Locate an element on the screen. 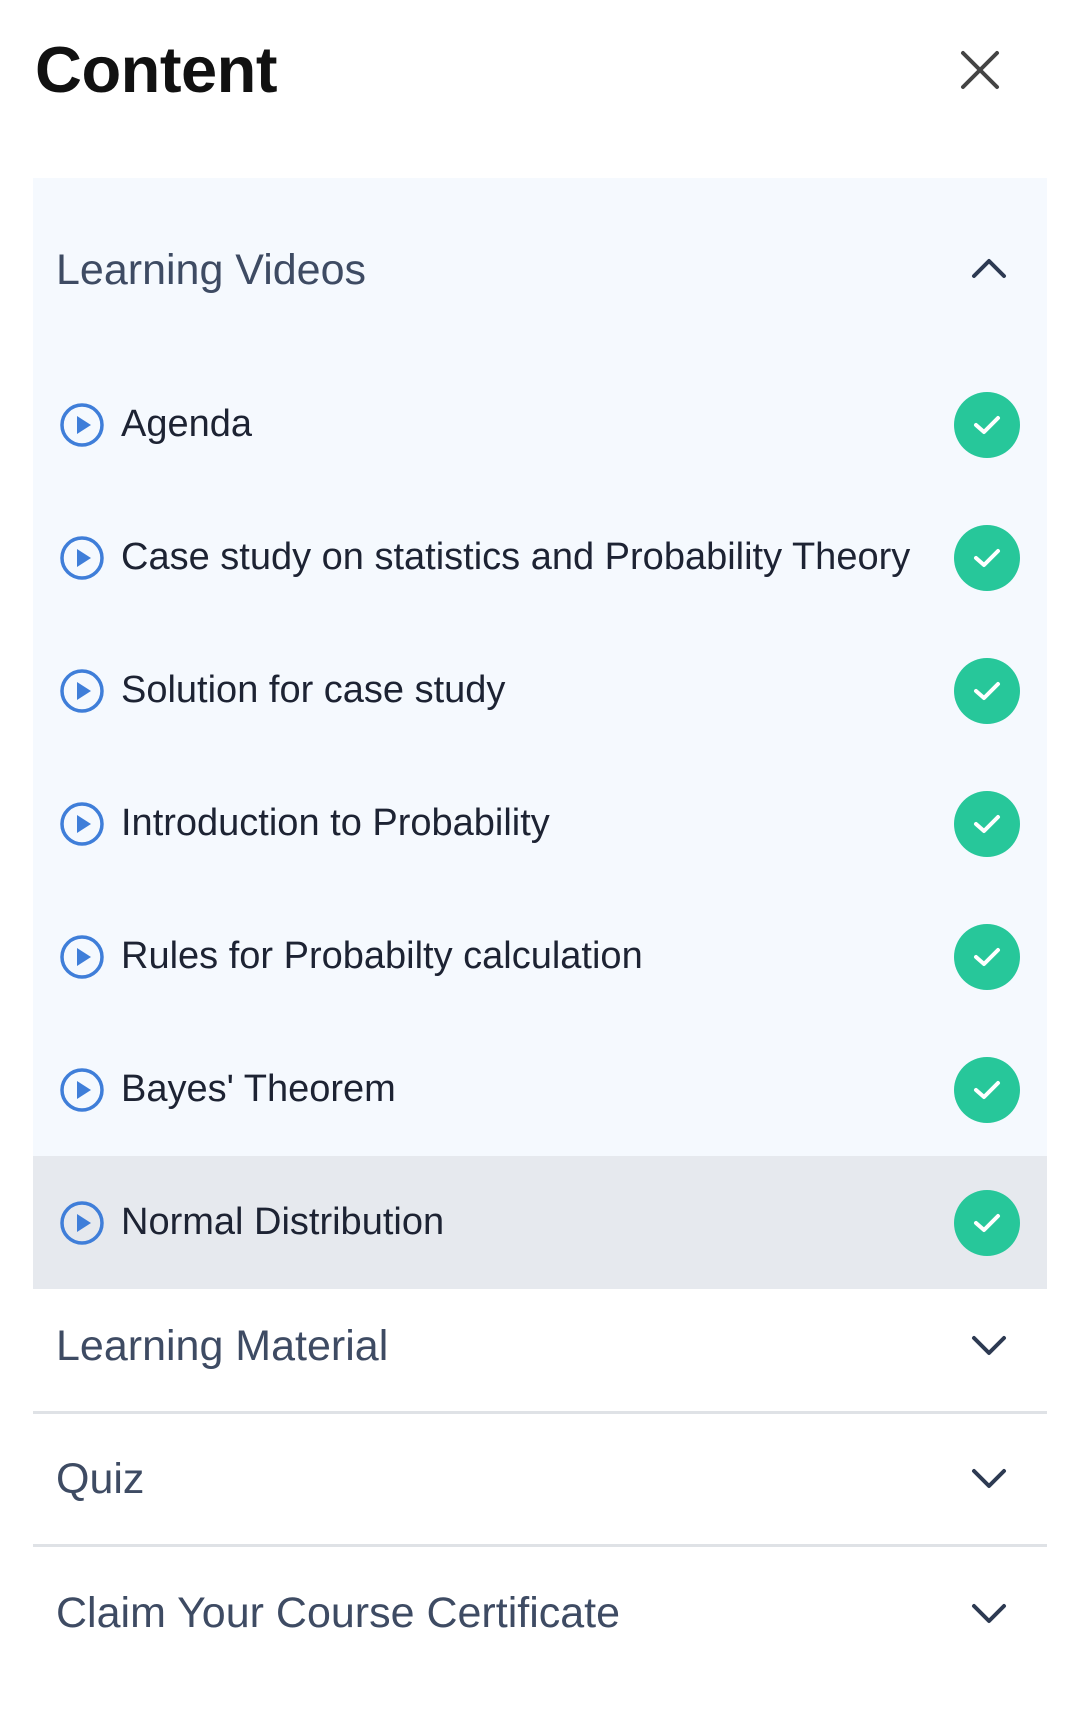 This screenshot has height=1715, width=1080. section-title: Quiz is located at coordinates (100, 1478).